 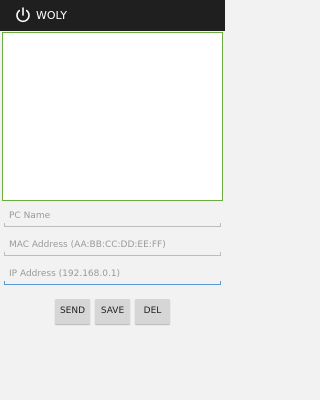 What do you see at coordinates (112, 218) in the screenshot?
I see `pc-name-field: PC Name` at bounding box center [112, 218].